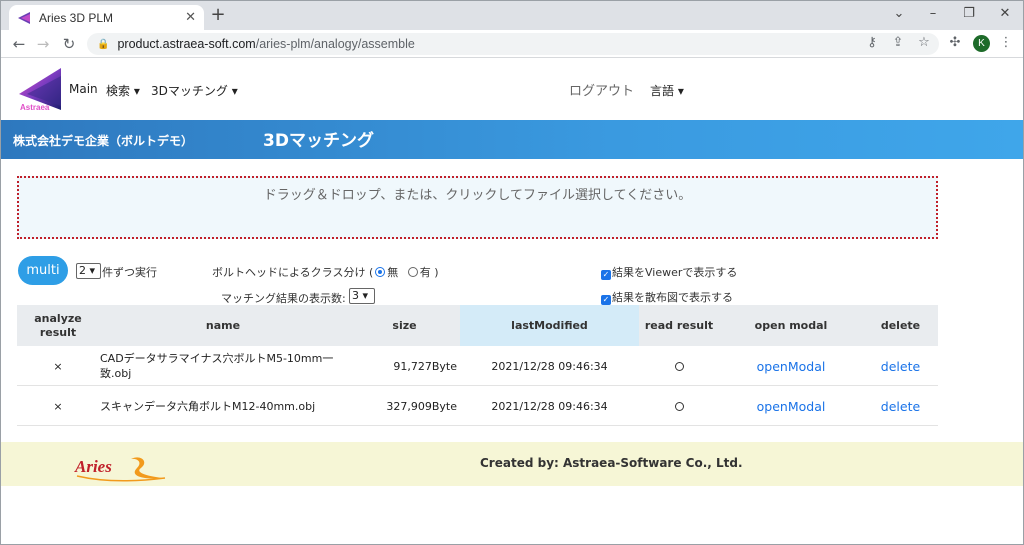  What do you see at coordinates (667, 297) in the screenshot?
I see `scatter-option: ✓ 結果を散布図で表示する` at bounding box center [667, 297].